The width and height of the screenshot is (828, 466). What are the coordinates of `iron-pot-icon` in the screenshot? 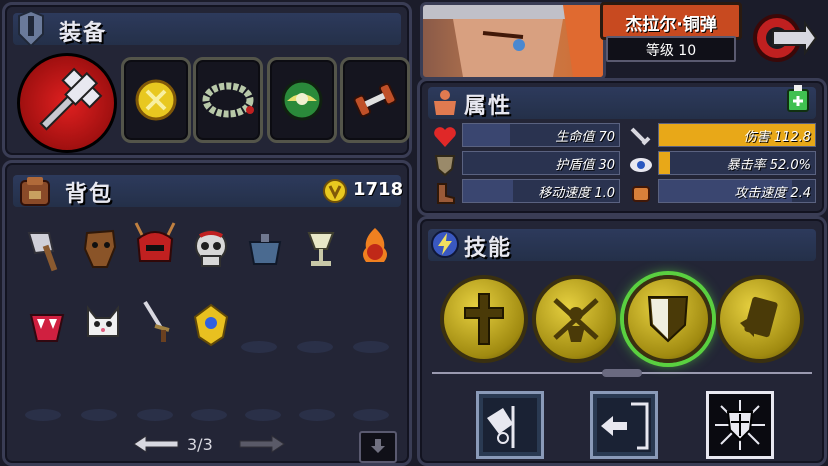 It's located at (265, 249).